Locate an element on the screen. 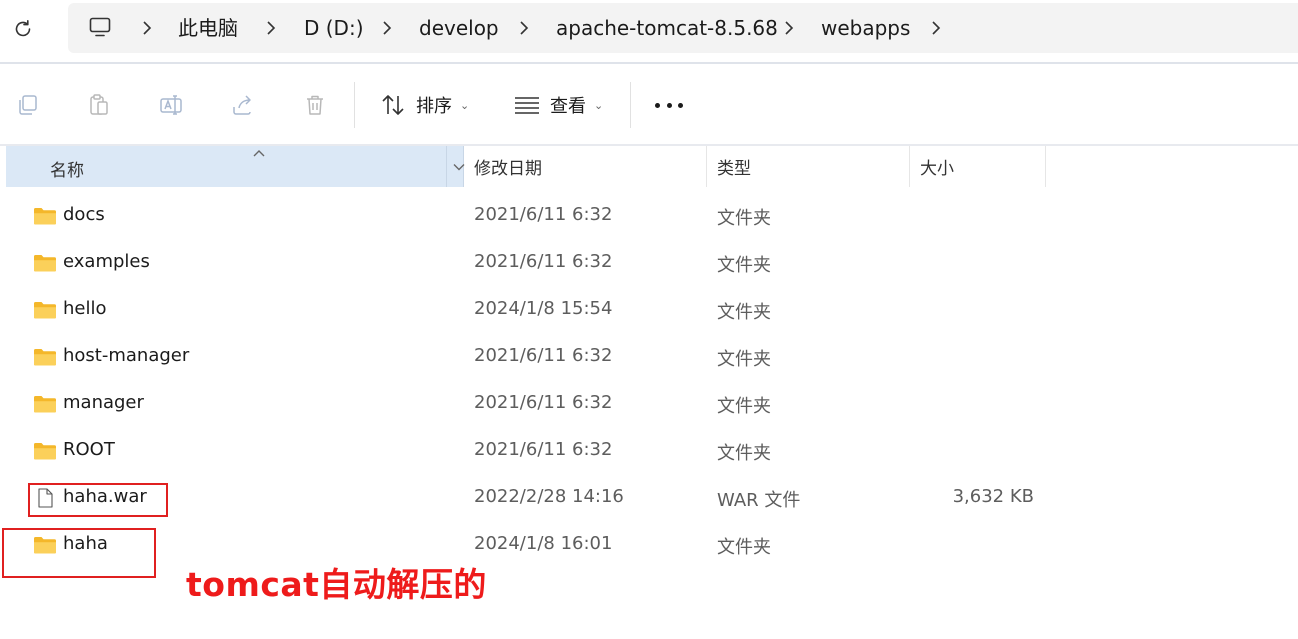 The width and height of the screenshot is (1298, 639). share-button is located at coordinates (243, 105).